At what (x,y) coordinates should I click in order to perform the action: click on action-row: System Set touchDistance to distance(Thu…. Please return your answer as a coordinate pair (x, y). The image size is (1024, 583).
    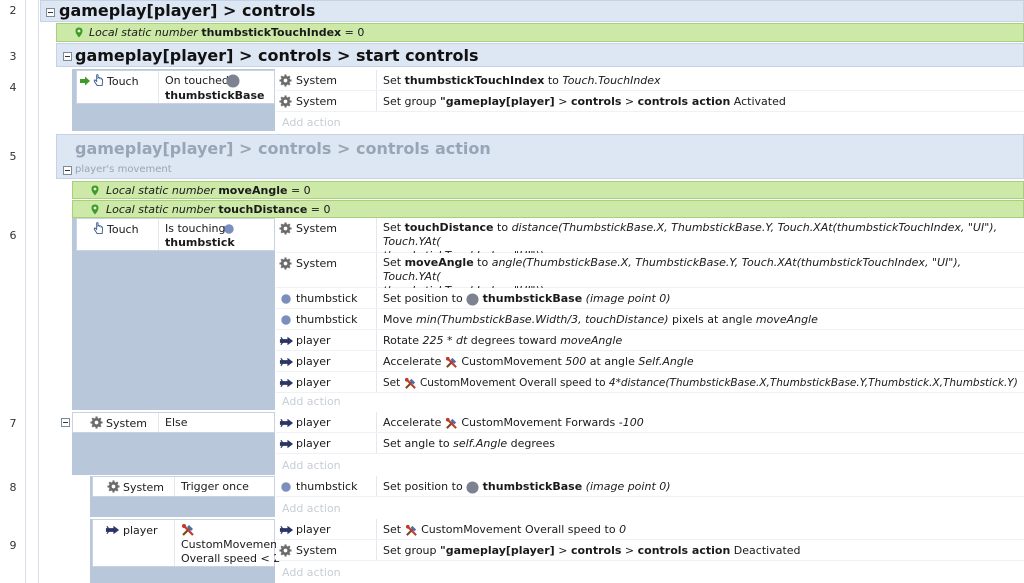
    Looking at the image, I should click on (650, 240).